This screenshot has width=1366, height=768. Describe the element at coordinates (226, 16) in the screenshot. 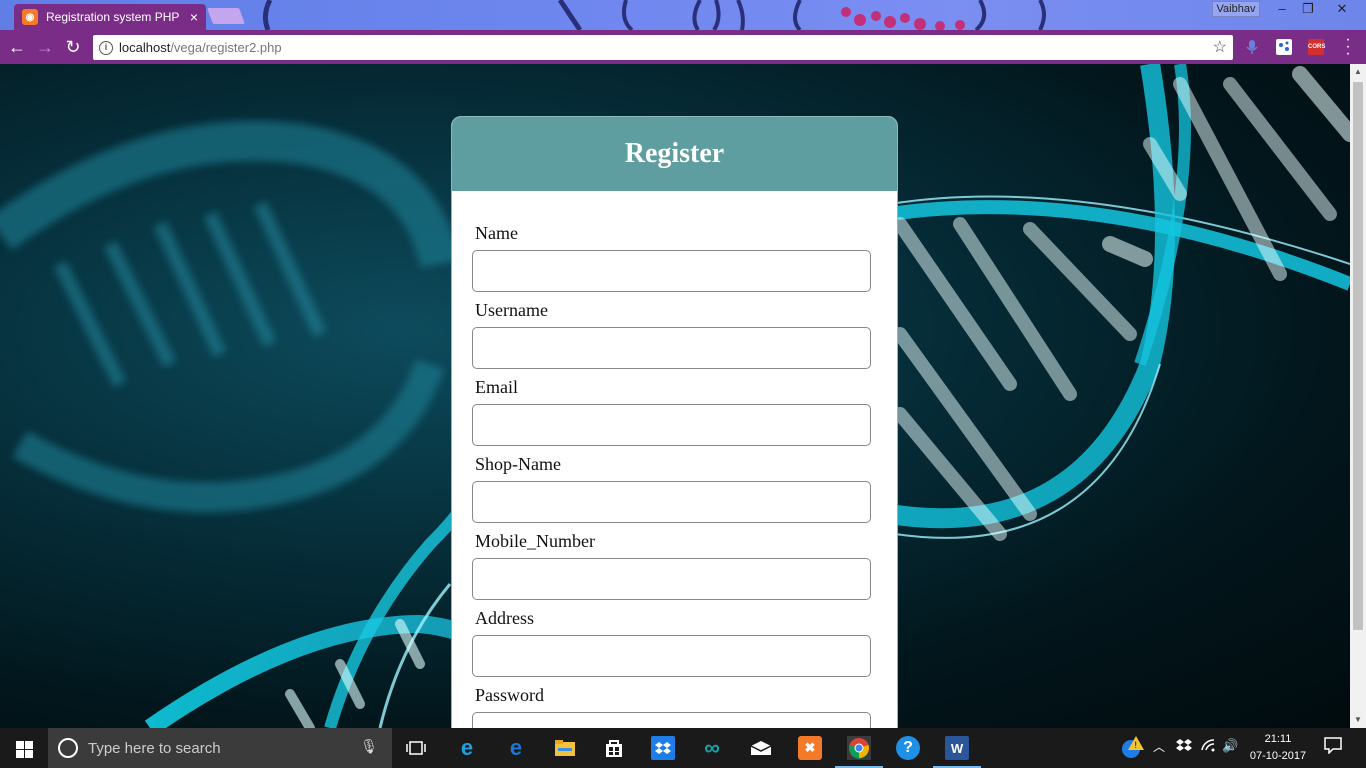

I see `new-tab-button` at that location.